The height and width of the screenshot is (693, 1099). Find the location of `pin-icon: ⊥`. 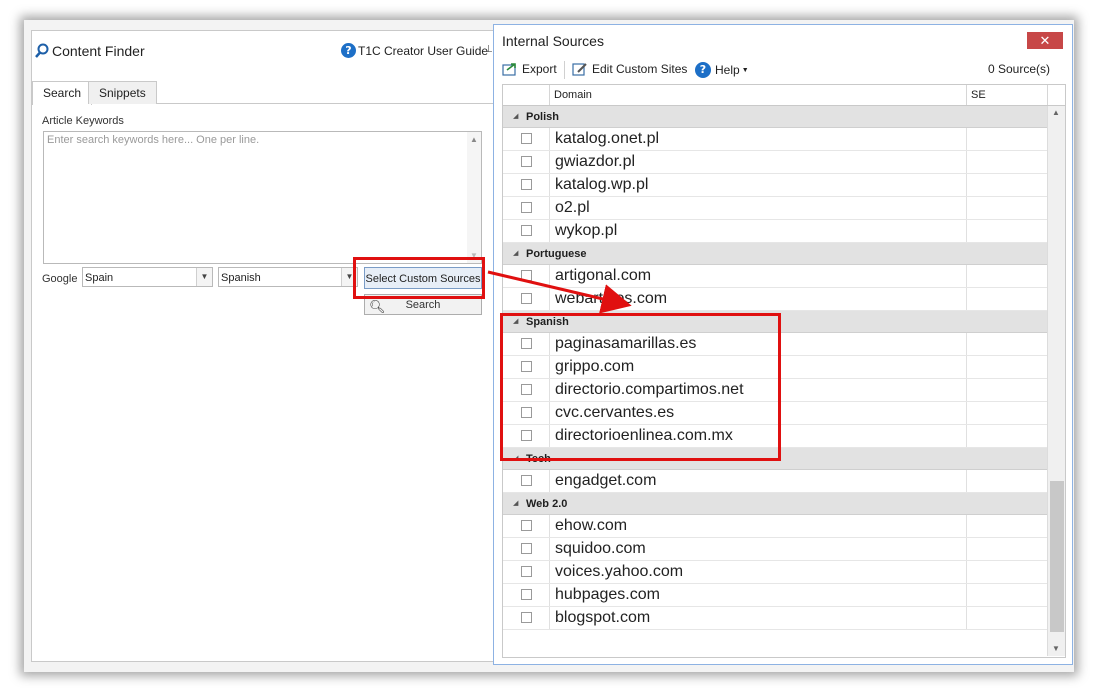

pin-icon: ⊥ is located at coordinates (488, 49).